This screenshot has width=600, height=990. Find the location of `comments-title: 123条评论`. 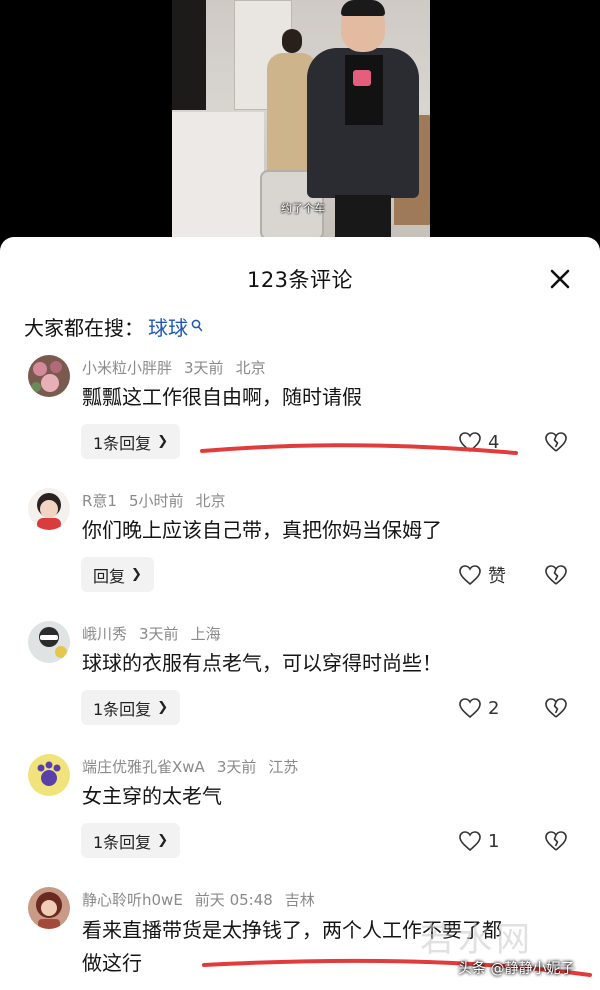

comments-title: 123条评论 is located at coordinates (300, 280).